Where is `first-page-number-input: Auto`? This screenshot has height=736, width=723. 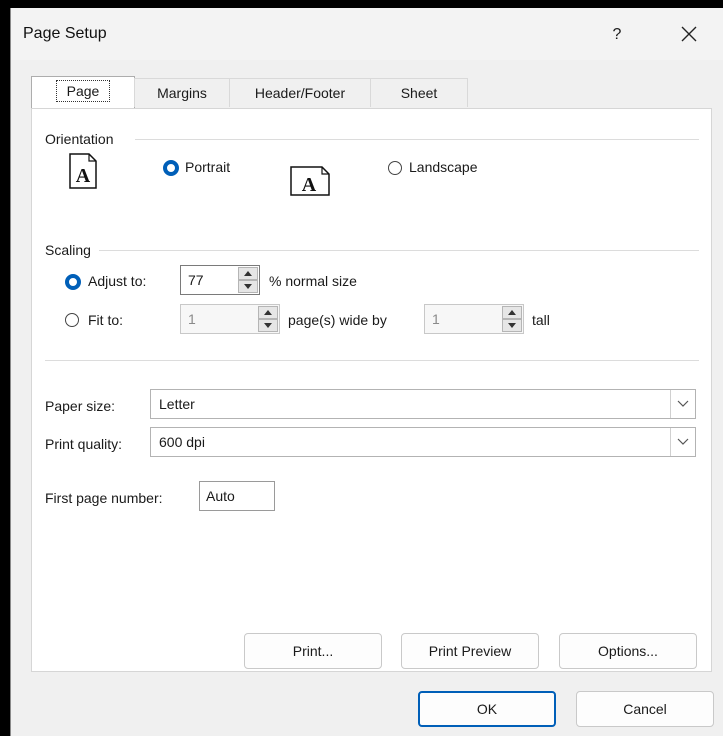 first-page-number-input: Auto is located at coordinates (237, 496).